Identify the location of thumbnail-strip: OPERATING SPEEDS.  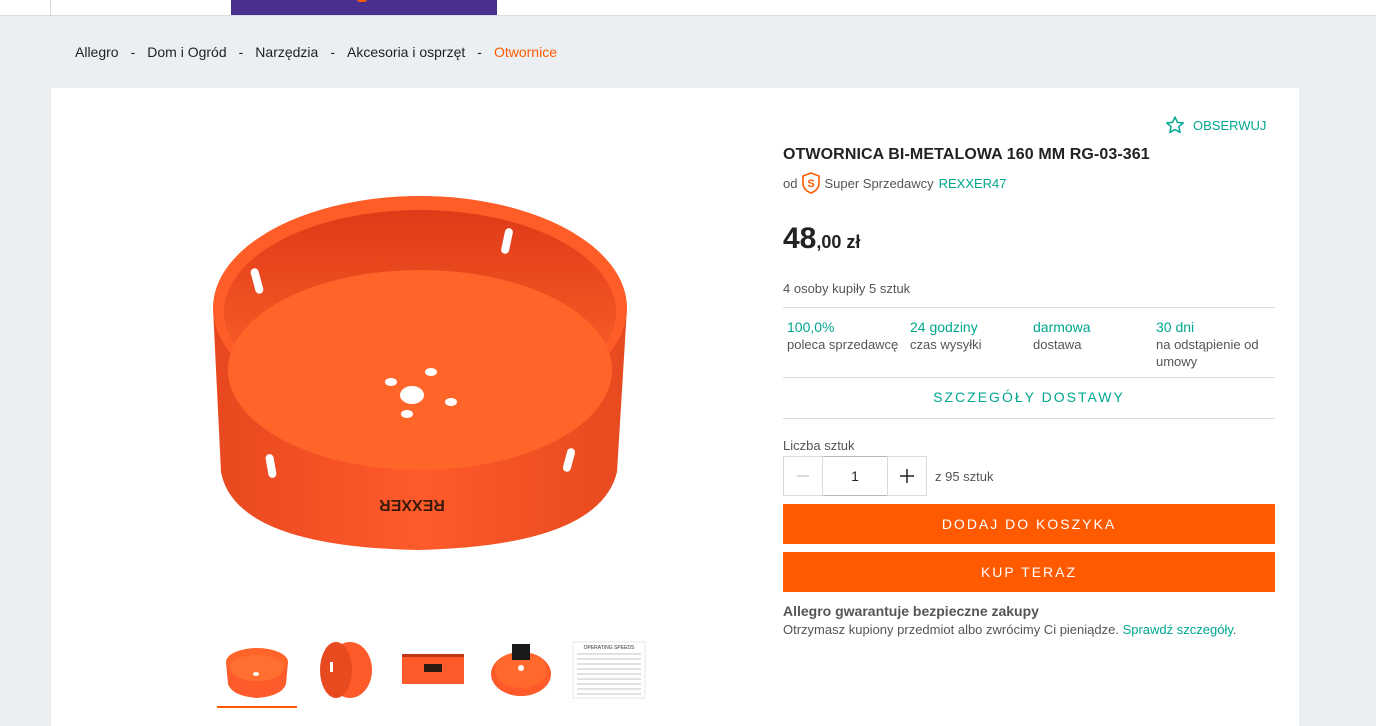
(433, 670).